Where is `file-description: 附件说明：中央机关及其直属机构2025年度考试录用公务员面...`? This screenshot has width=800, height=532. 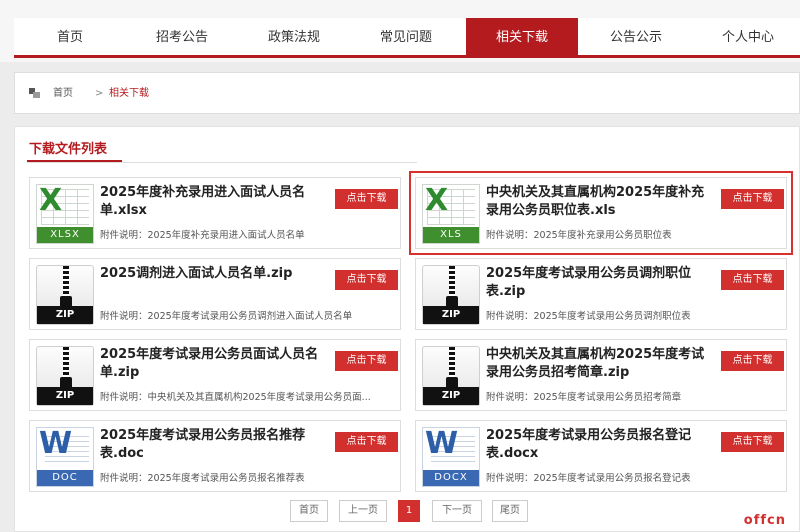 file-description: 附件说明：中央机关及其直属机构2025年度考试录用公务员面... is located at coordinates (235, 397).